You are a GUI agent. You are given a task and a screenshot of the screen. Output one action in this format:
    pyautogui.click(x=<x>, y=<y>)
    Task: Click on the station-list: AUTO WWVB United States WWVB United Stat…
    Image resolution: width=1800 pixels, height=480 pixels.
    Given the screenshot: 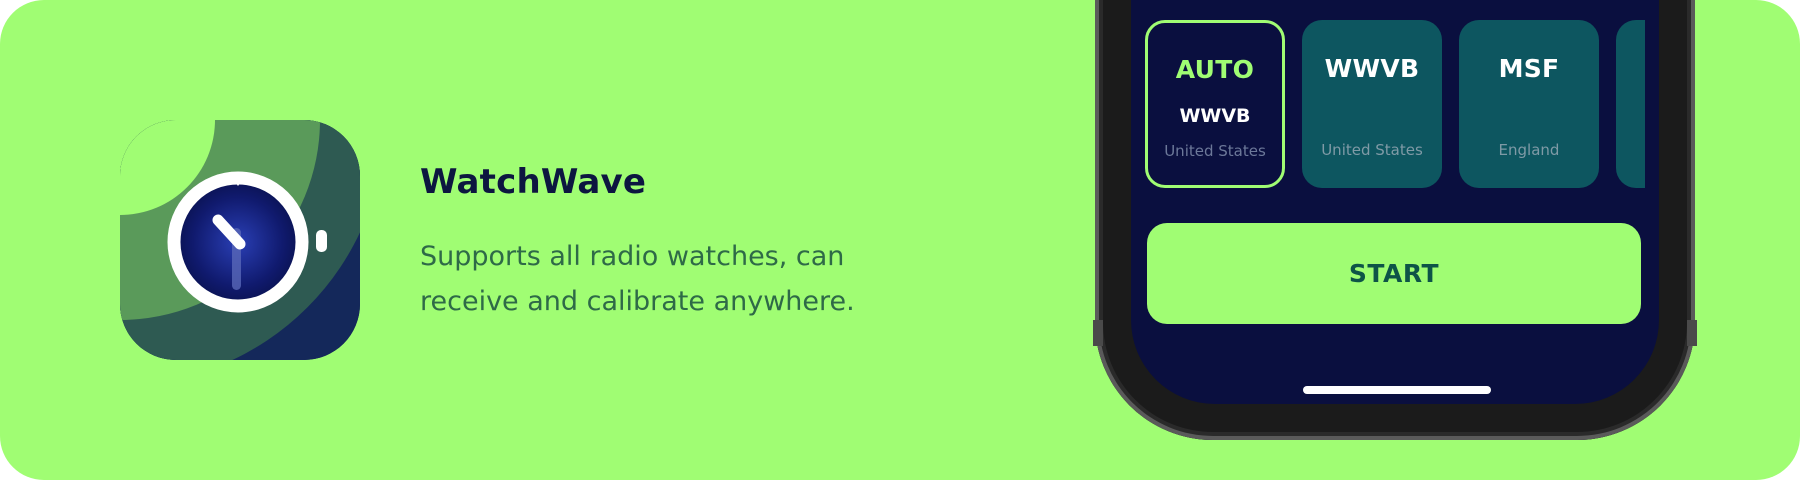 What is the action you would take?
    pyautogui.click(x=1395, y=105)
    